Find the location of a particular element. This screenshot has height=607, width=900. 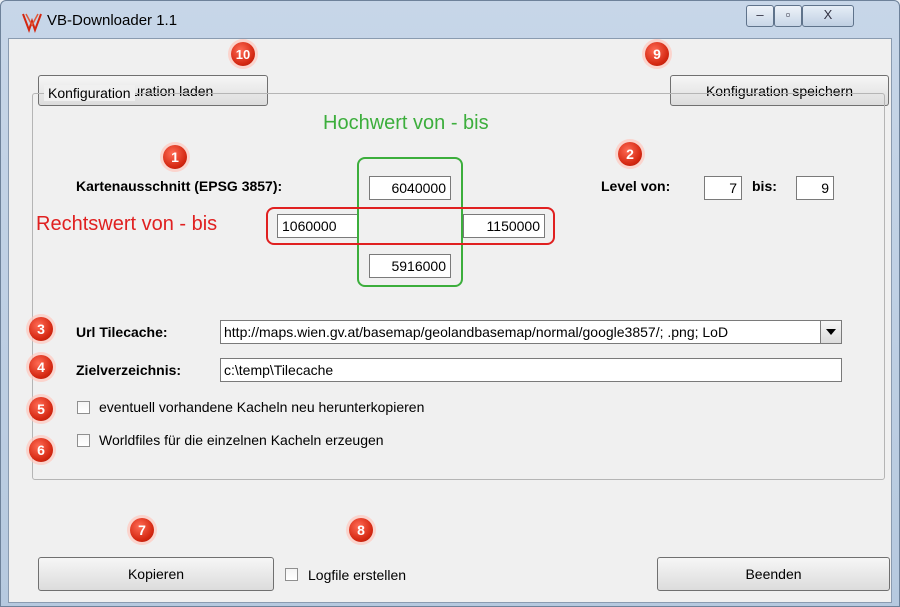

marker-6: 6 is located at coordinates (41, 450).